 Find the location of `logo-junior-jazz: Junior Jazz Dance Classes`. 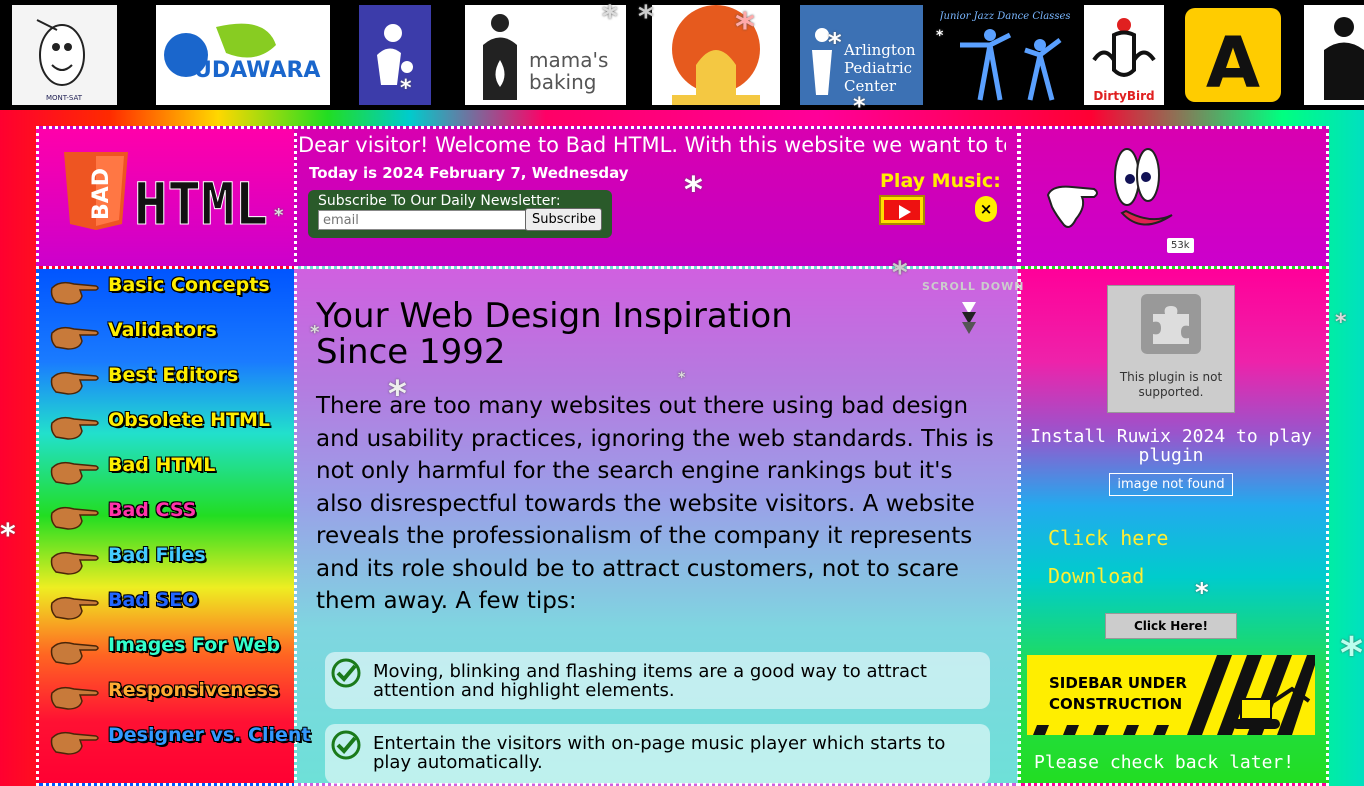

logo-junior-jazz: Junior Jazz Dance Classes is located at coordinates (1005, 55).